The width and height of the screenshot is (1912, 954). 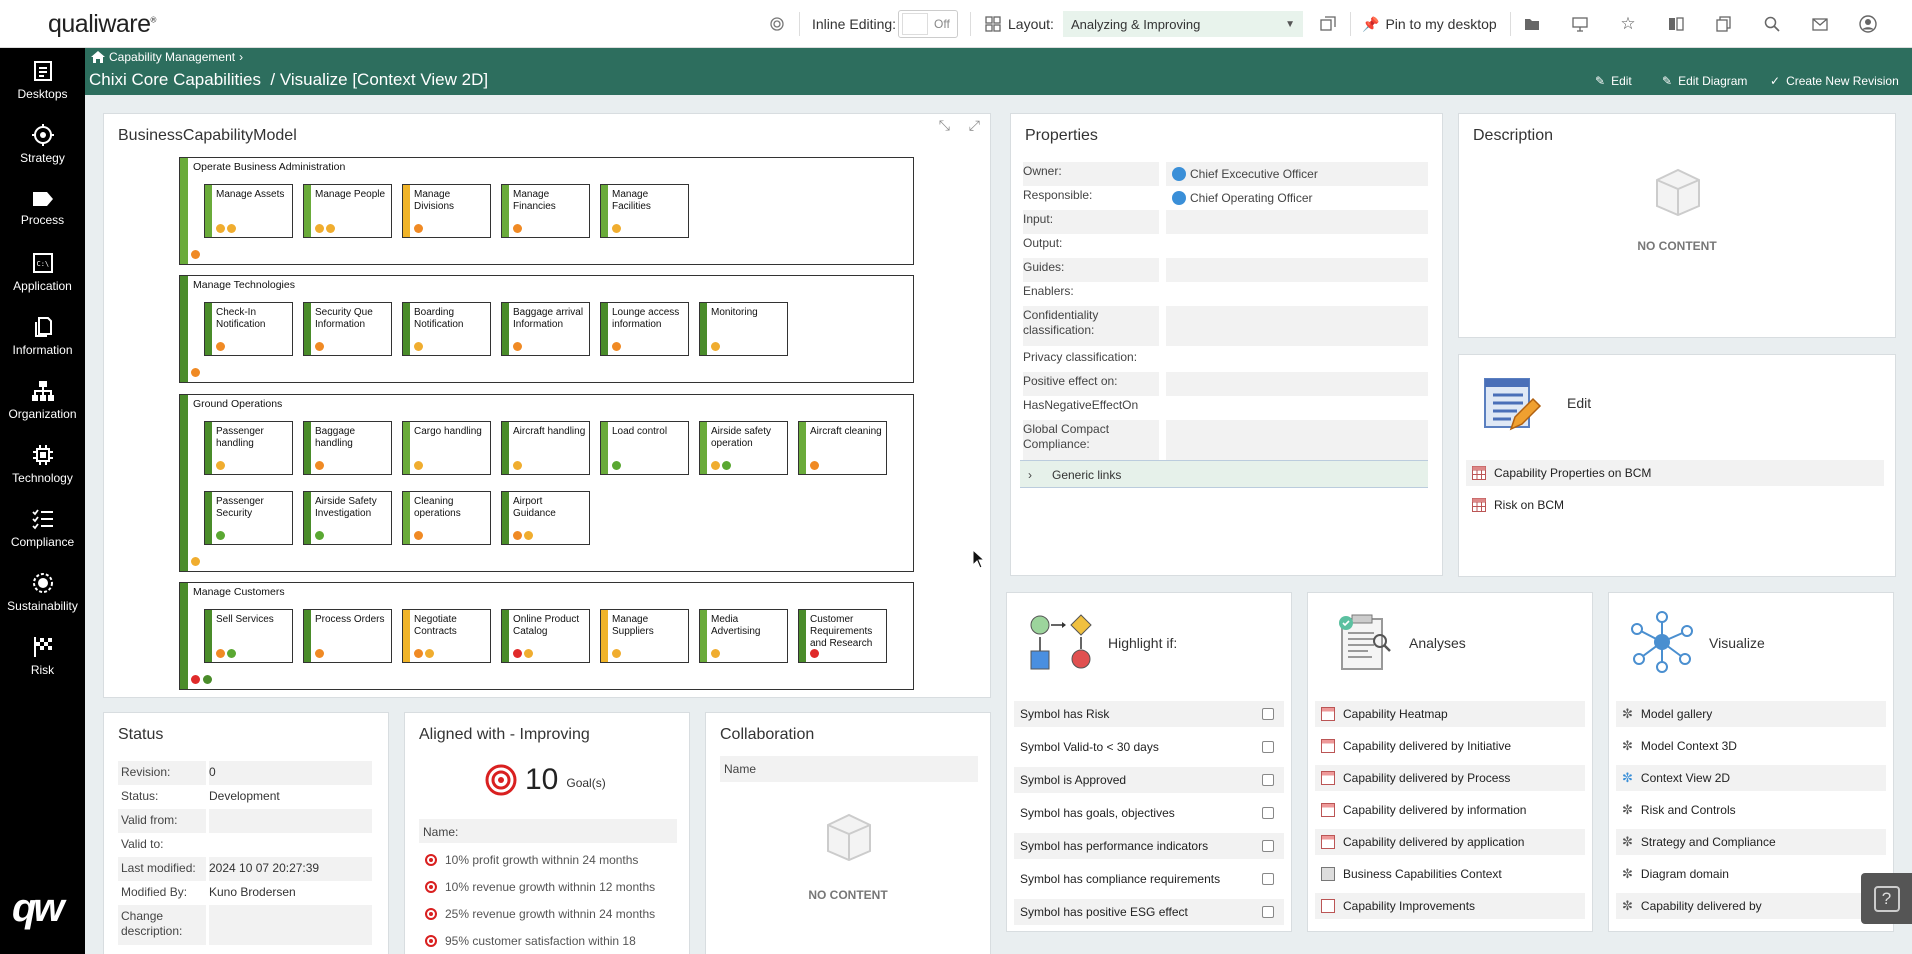 I want to click on help-button: ?, so click(x=1886, y=898).